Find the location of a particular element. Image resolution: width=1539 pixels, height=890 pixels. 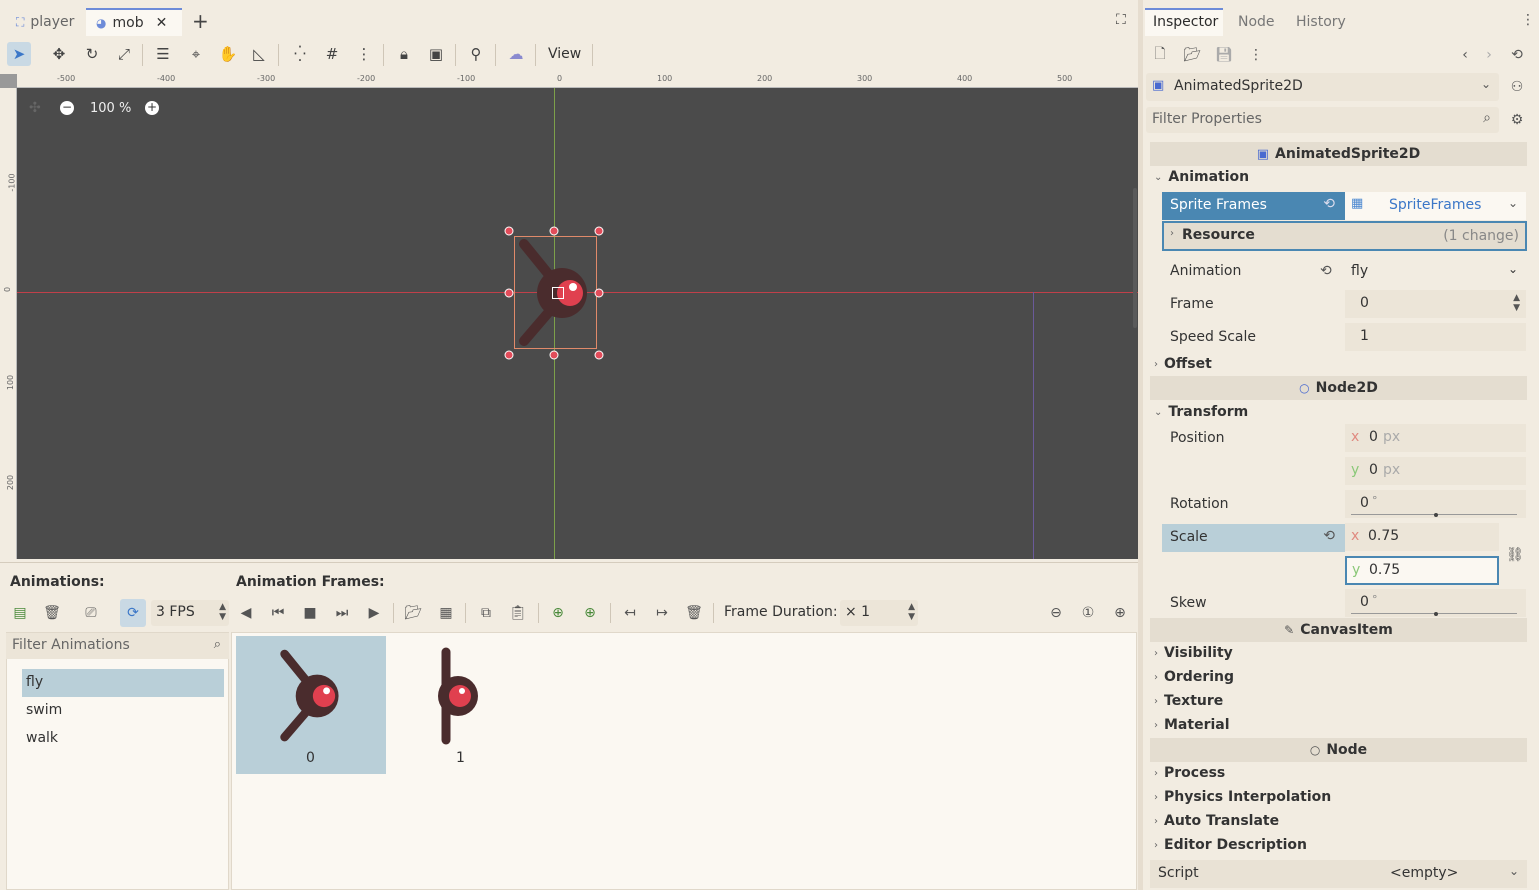

tab-node: Node is located at coordinates (1256, 22).